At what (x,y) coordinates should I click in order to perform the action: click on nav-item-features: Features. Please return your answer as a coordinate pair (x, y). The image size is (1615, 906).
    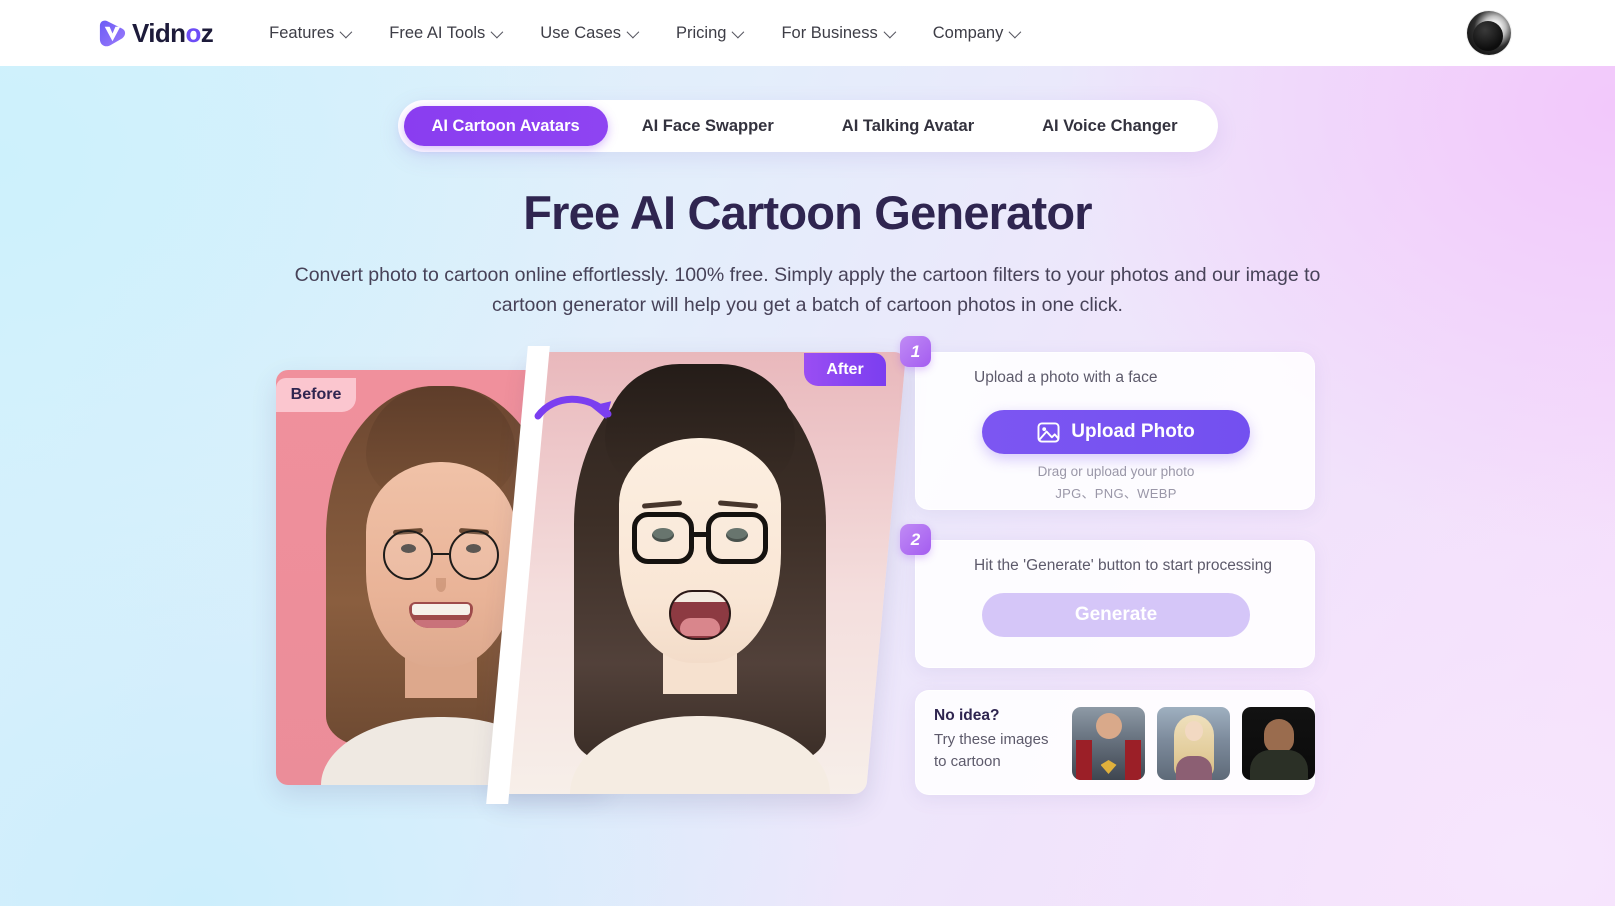
    Looking at the image, I should click on (309, 33).